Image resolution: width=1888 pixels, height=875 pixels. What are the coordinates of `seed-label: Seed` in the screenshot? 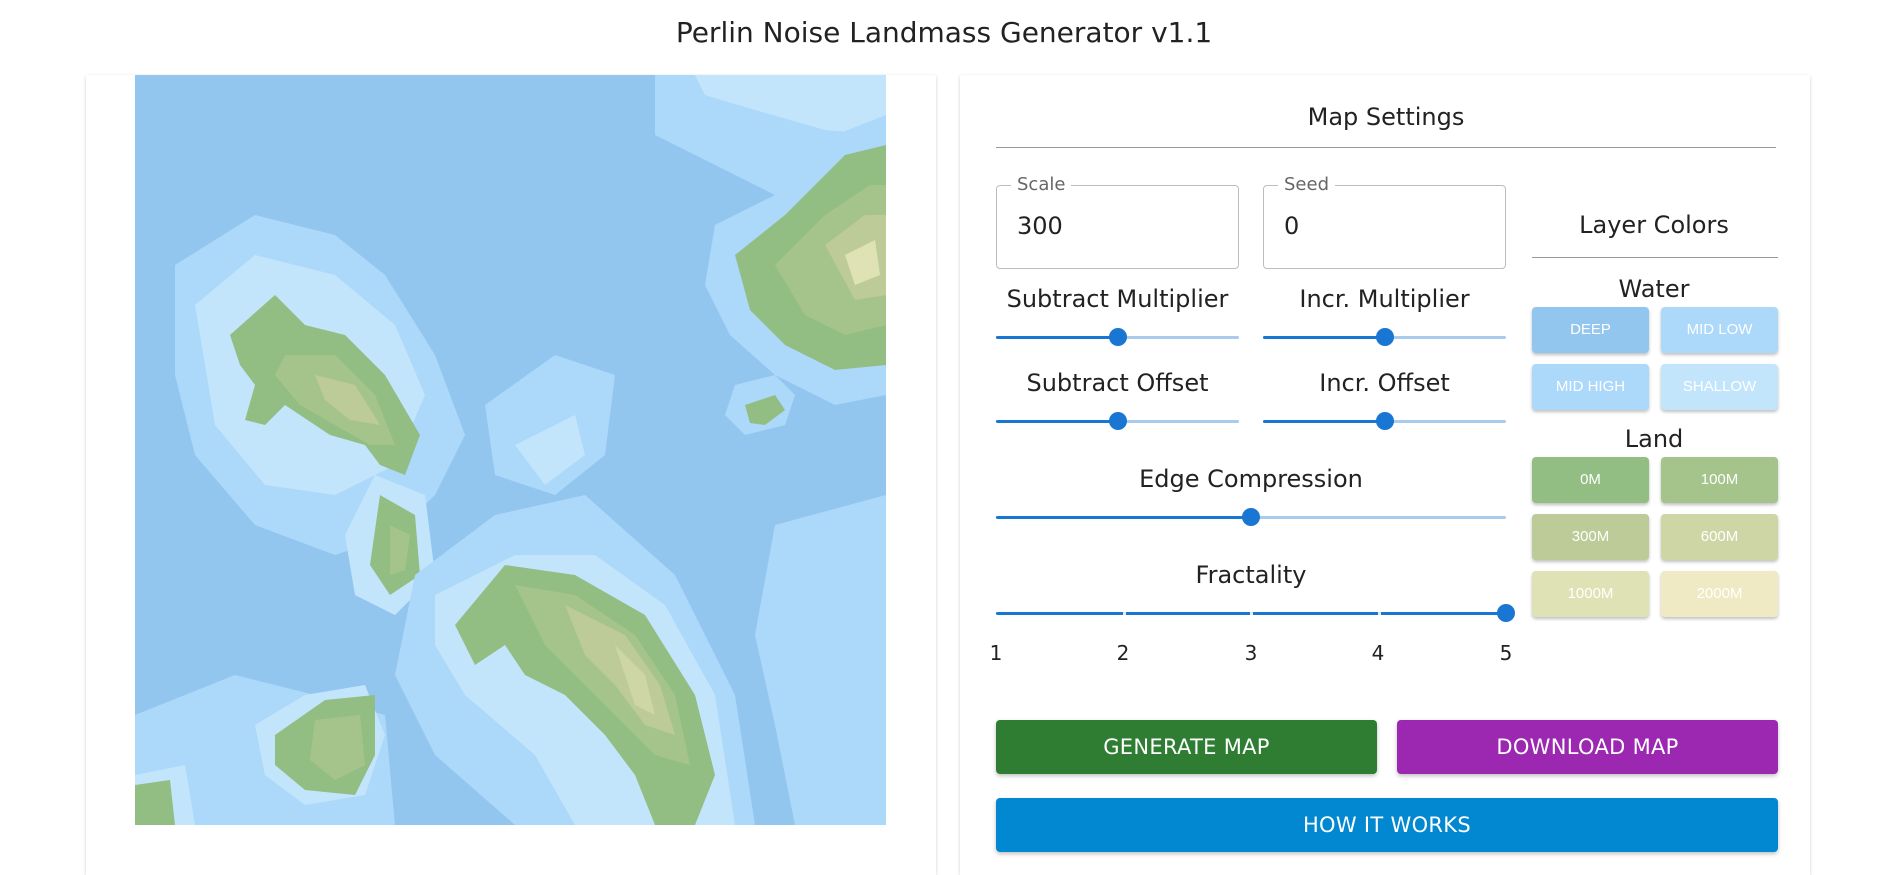 It's located at (1306, 184).